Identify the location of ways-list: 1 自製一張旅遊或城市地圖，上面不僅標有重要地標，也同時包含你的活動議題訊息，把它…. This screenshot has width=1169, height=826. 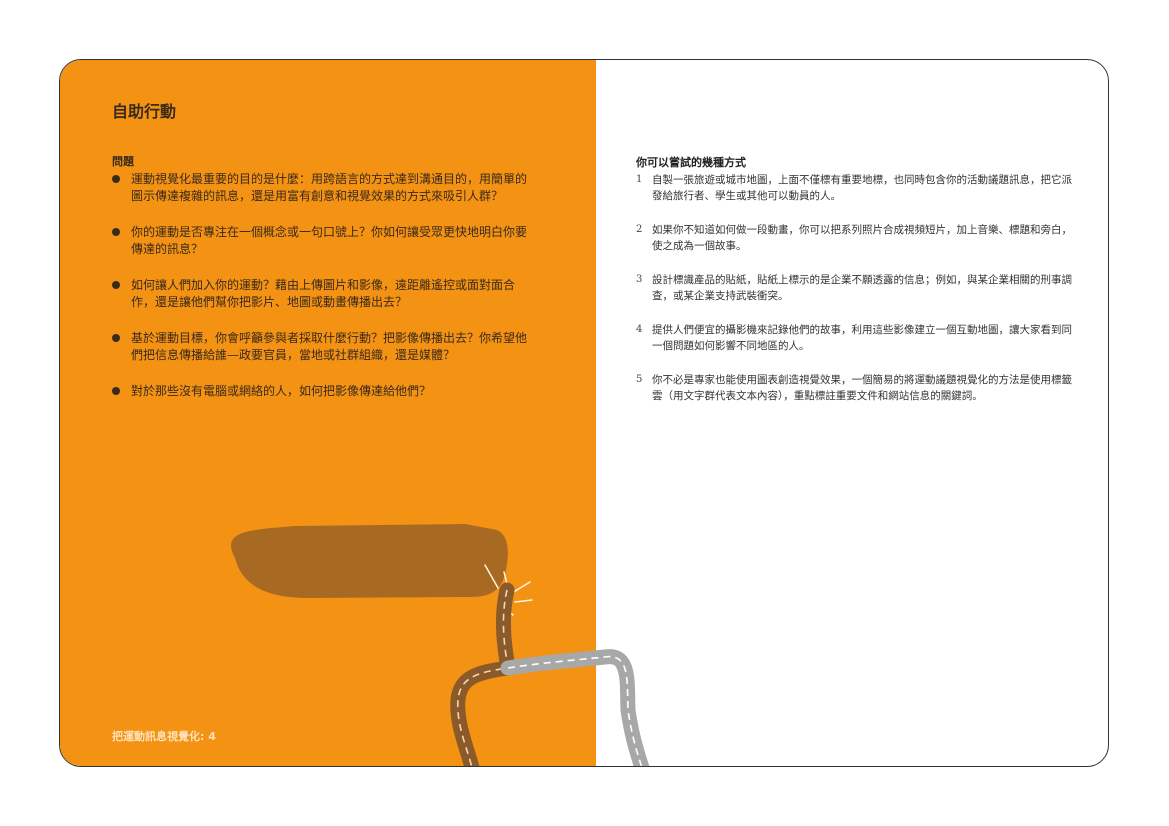
(854, 297).